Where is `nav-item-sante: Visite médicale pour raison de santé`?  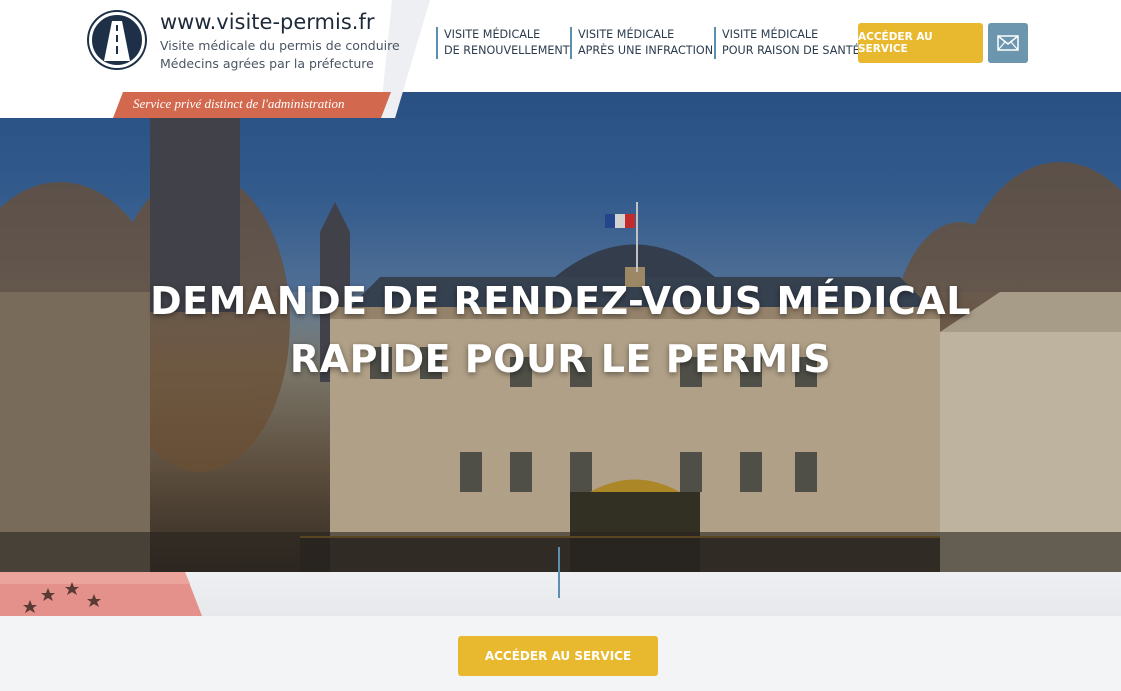 nav-item-sante: Visite médicale pour raison de santé is located at coordinates (787, 43).